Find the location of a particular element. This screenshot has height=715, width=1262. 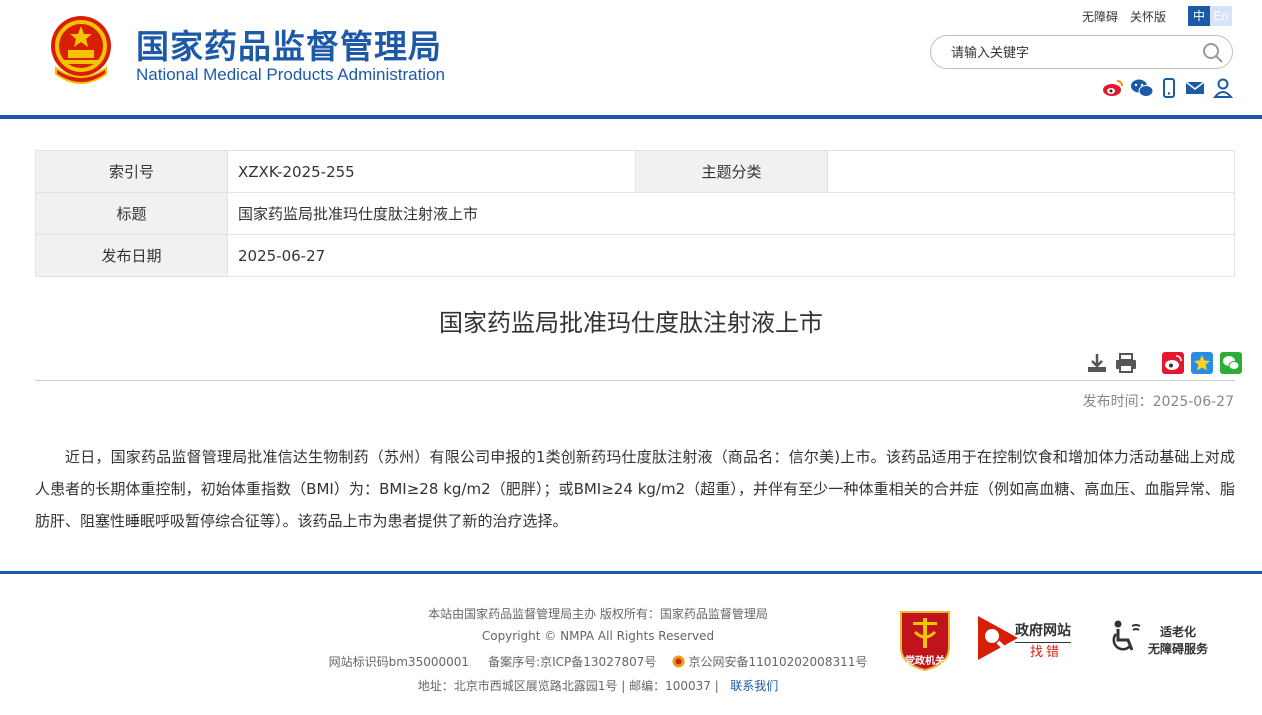

header-divider is located at coordinates (631, 117).